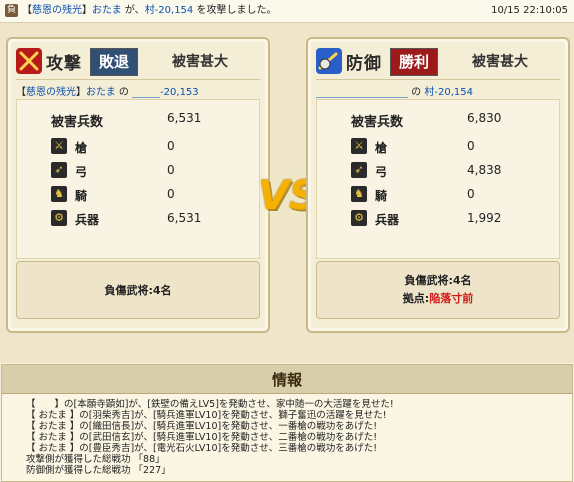  Describe the element at coordinates (329, 61) in the screenshot. I see `shield-spear-icon` at that location.